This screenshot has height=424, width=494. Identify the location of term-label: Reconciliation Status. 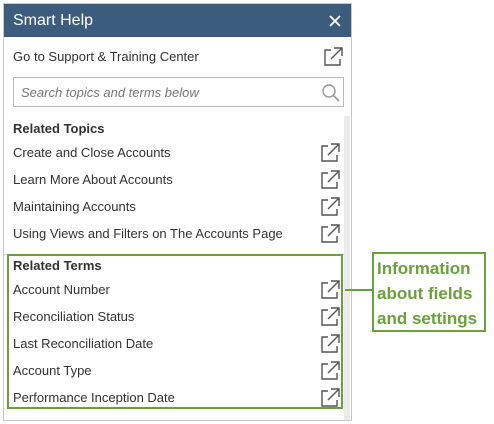
(74, 316).